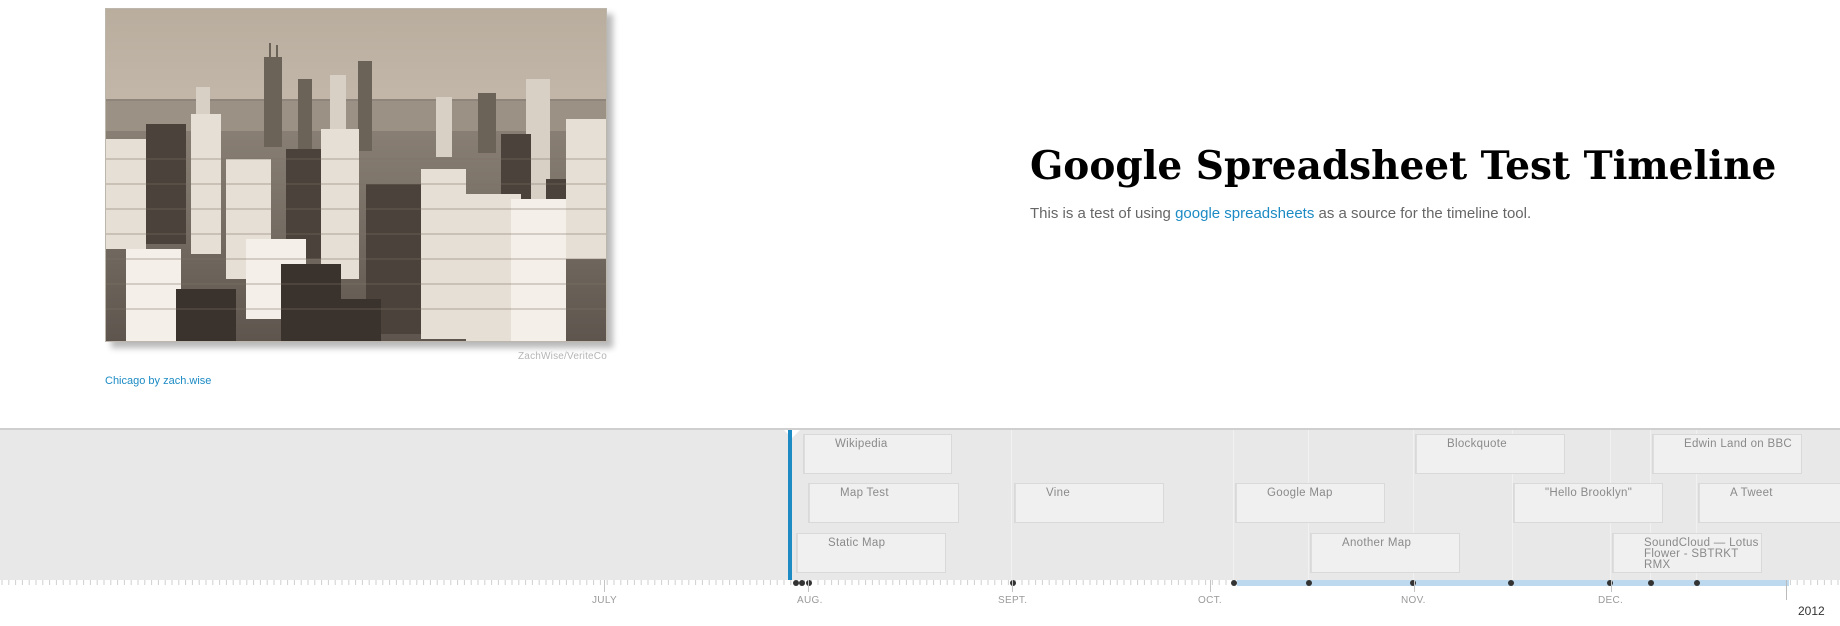 Image resolution: width=1840 pixels, height=626 pixels. I want to click on month-label-sept: SEPT., so click(1013, 600).